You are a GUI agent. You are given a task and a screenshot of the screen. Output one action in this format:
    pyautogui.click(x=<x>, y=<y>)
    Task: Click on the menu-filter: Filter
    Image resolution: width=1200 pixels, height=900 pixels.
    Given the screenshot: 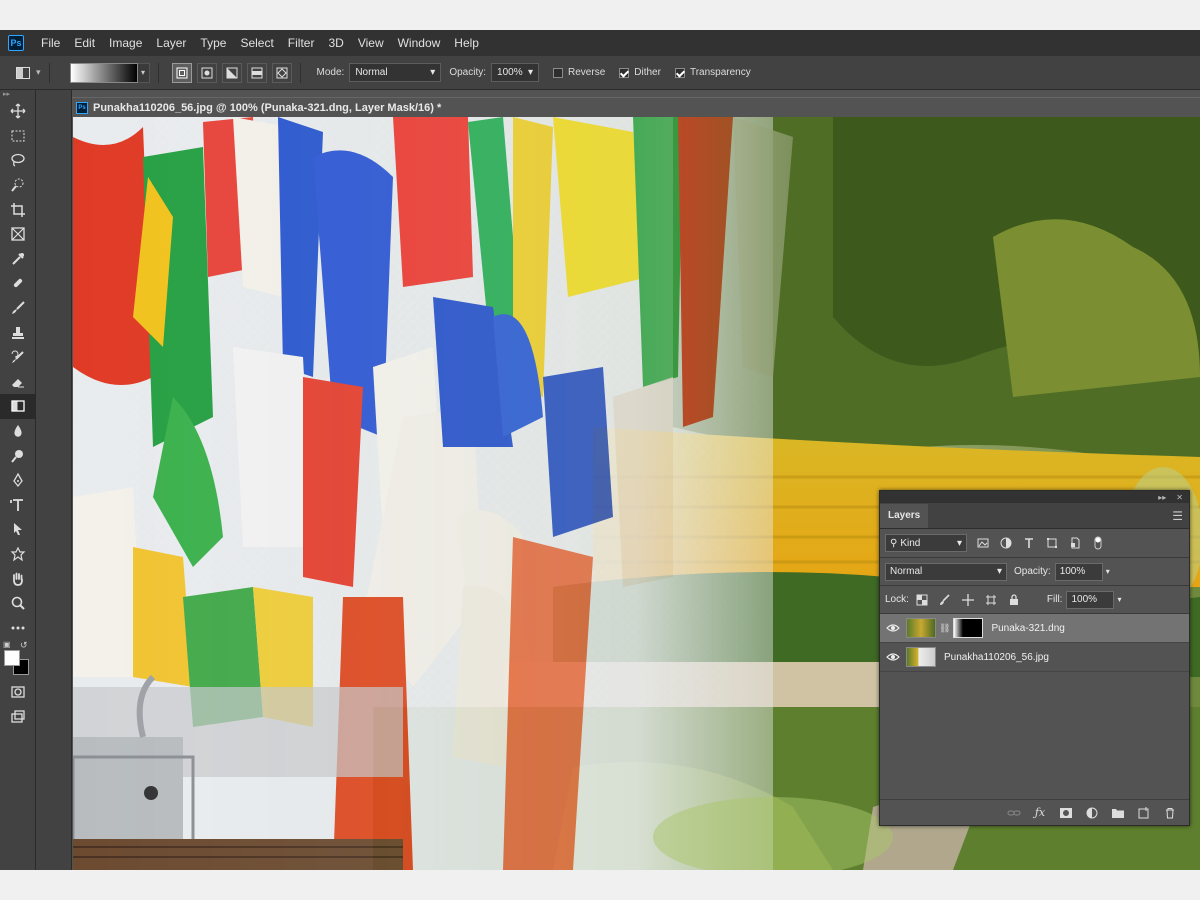 What is the action you would take?
    pyautogui.click(x=301, y=43)
    